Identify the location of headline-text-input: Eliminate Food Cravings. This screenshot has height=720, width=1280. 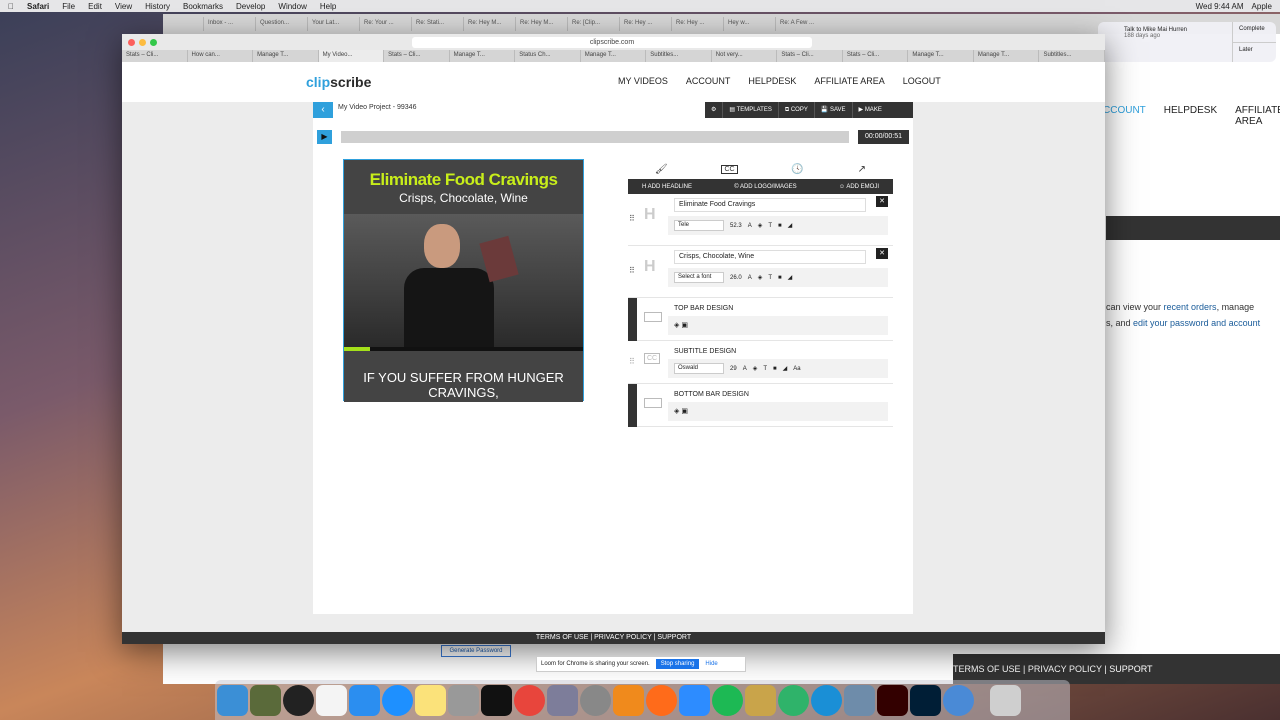
(770, 205).